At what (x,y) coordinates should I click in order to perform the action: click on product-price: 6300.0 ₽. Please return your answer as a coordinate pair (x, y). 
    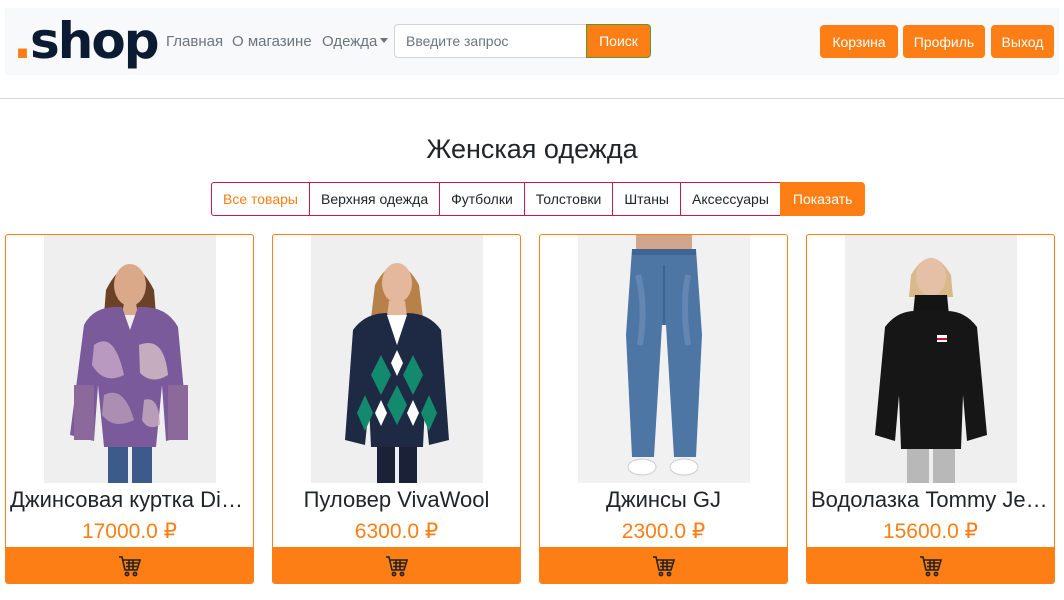
    Looking at the image, I should click on (396, 531).